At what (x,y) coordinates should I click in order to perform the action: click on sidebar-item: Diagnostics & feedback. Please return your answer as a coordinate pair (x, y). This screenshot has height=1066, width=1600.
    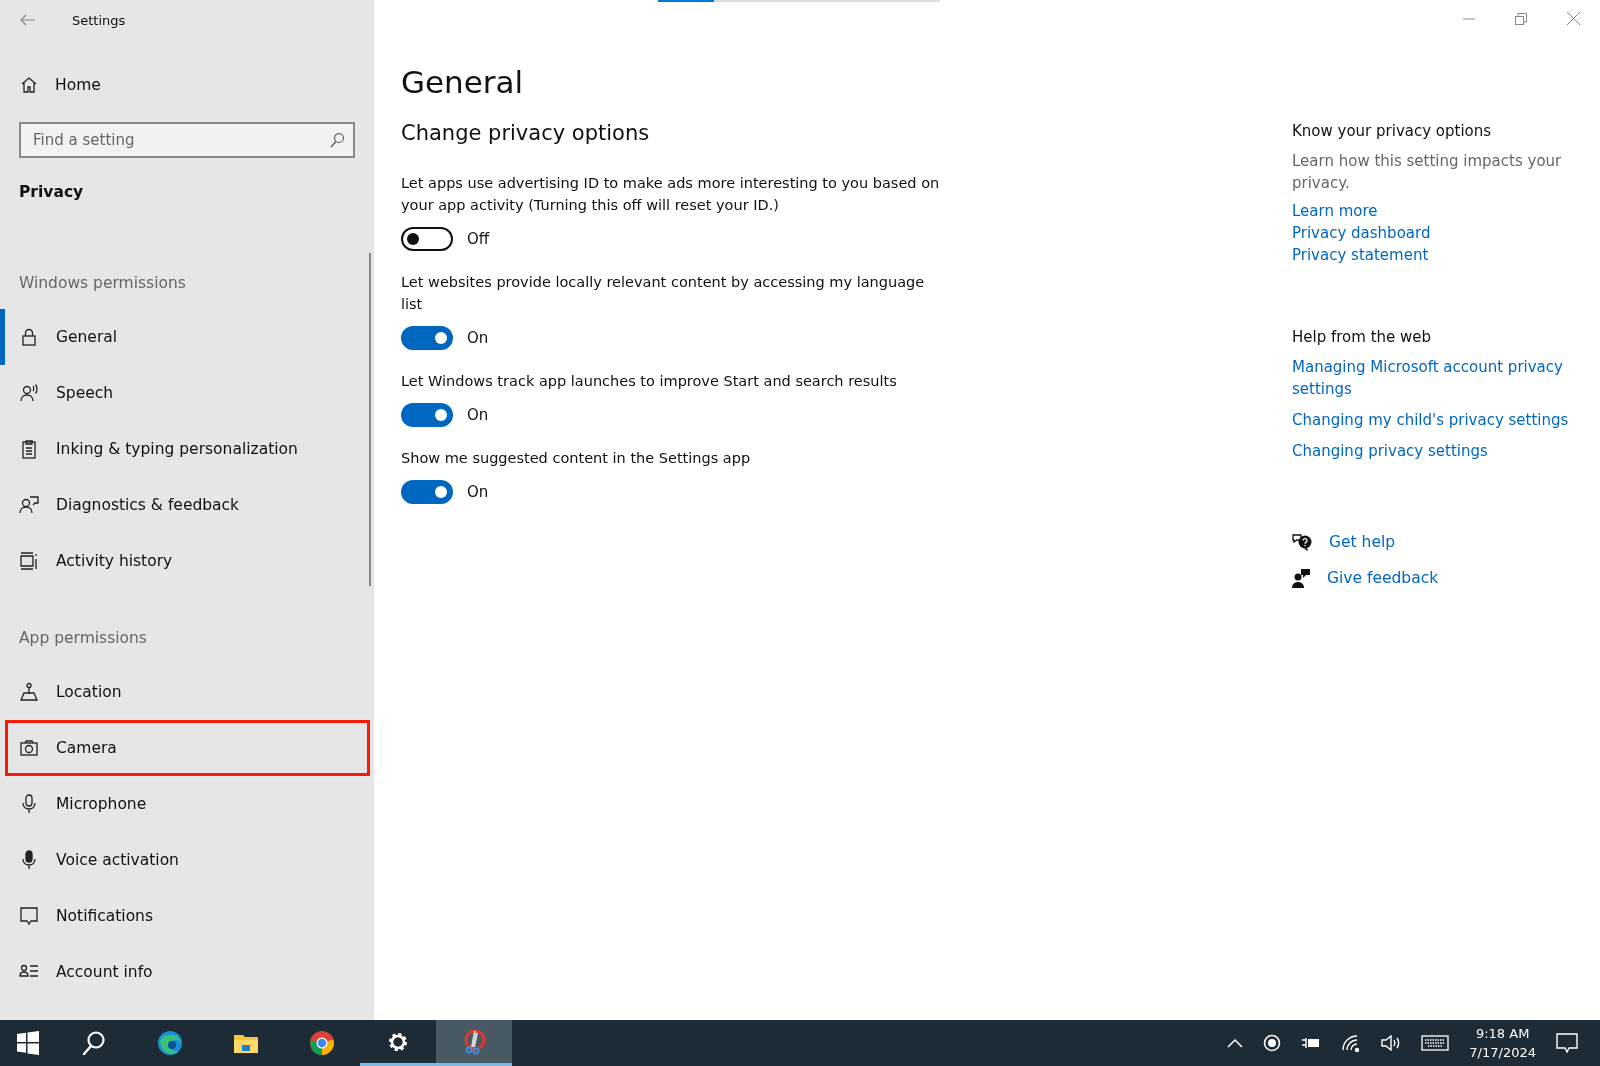
    Looking at the image, I should click on (187, 505).